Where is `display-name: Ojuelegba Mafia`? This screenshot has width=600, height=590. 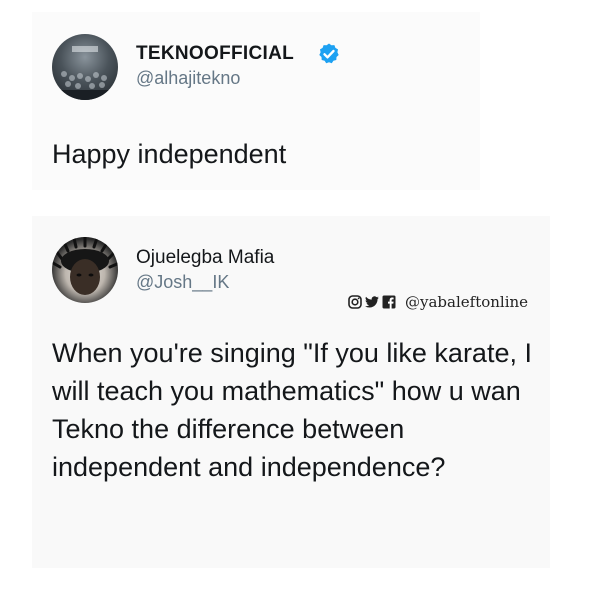 display-name: Ojuelegba Mafia is located at coordinates (205, 258).